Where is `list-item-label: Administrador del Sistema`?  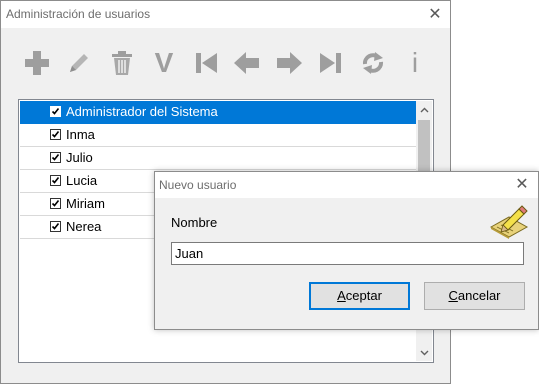
list-item-label: Administrador del Sistema is located at coordinates (142, 111).